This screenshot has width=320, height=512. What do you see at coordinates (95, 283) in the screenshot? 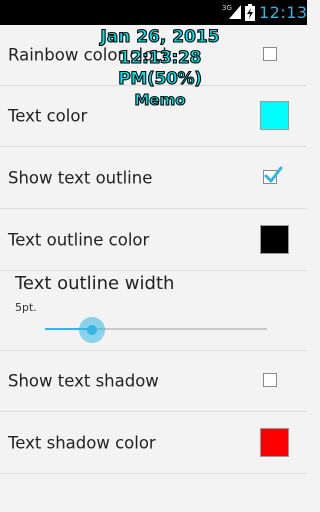
I see `setting-label: Text outline width` at bounding box center [95, 283].